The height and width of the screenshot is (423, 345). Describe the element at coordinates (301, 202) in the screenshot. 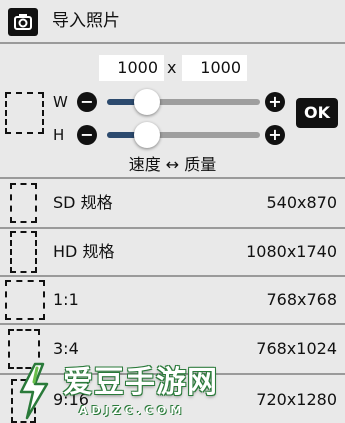

I see `preset-value: 540x870` at that location.